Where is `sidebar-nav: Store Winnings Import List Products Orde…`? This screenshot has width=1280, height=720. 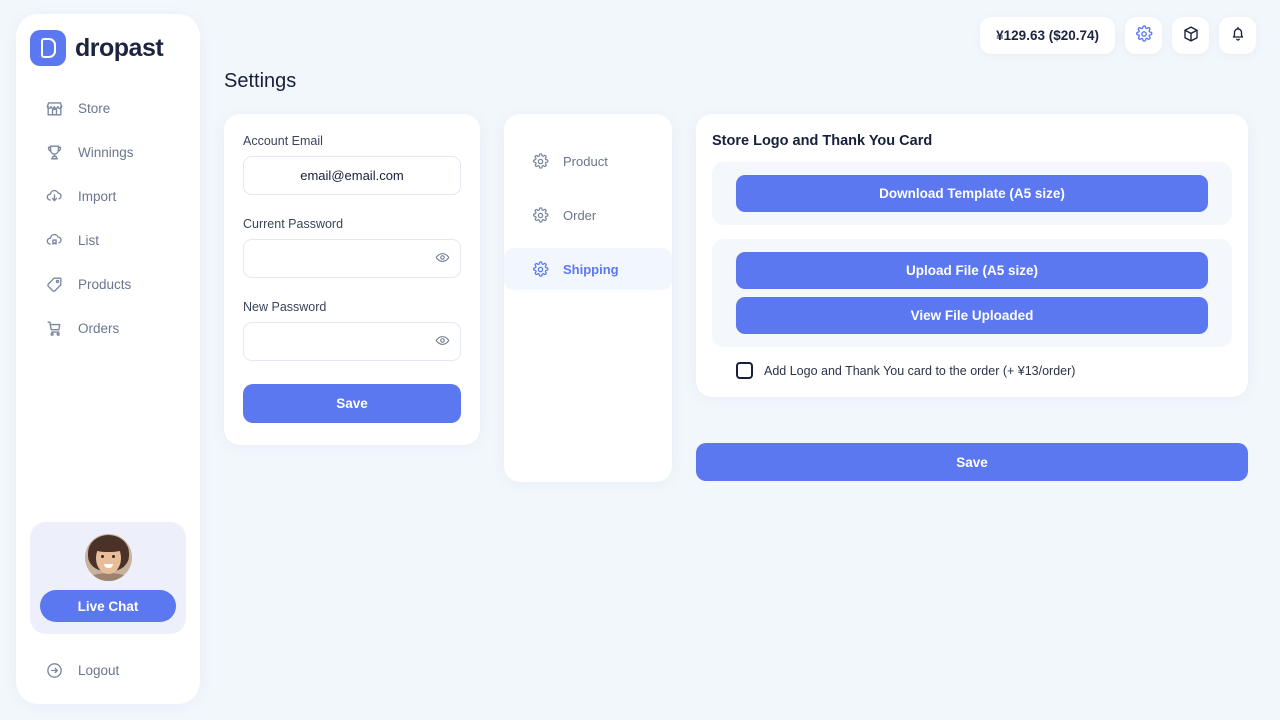 sidebar-nav: Store Winnings Import List Products Orde… is located at coordinates (108, 218).